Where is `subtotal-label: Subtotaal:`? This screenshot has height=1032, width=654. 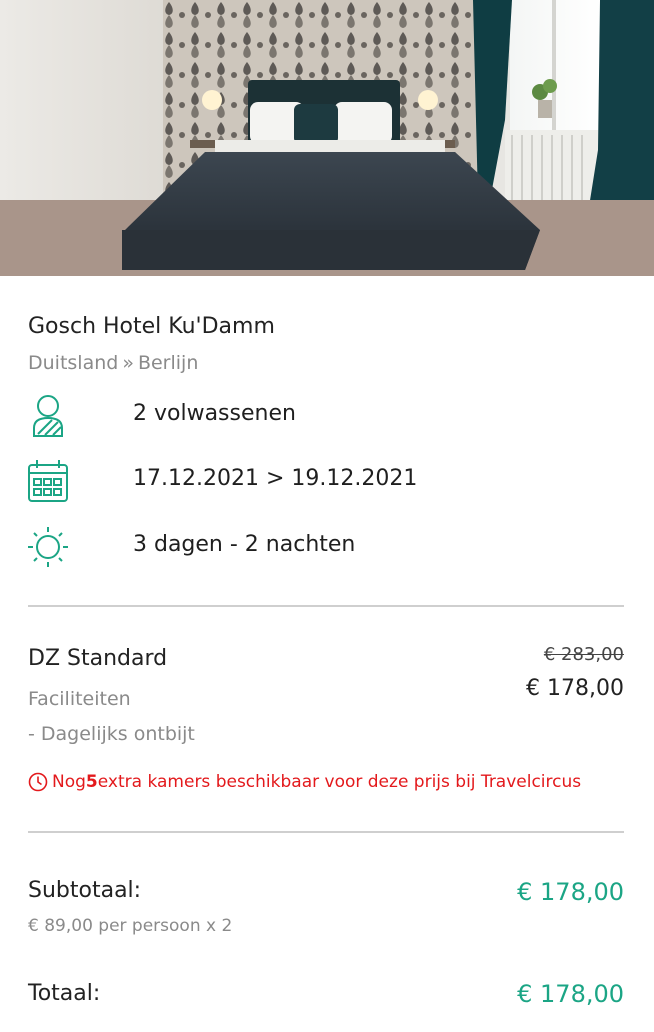
subtotal-label: Subtotaal: is located at coordinates (85, 890).